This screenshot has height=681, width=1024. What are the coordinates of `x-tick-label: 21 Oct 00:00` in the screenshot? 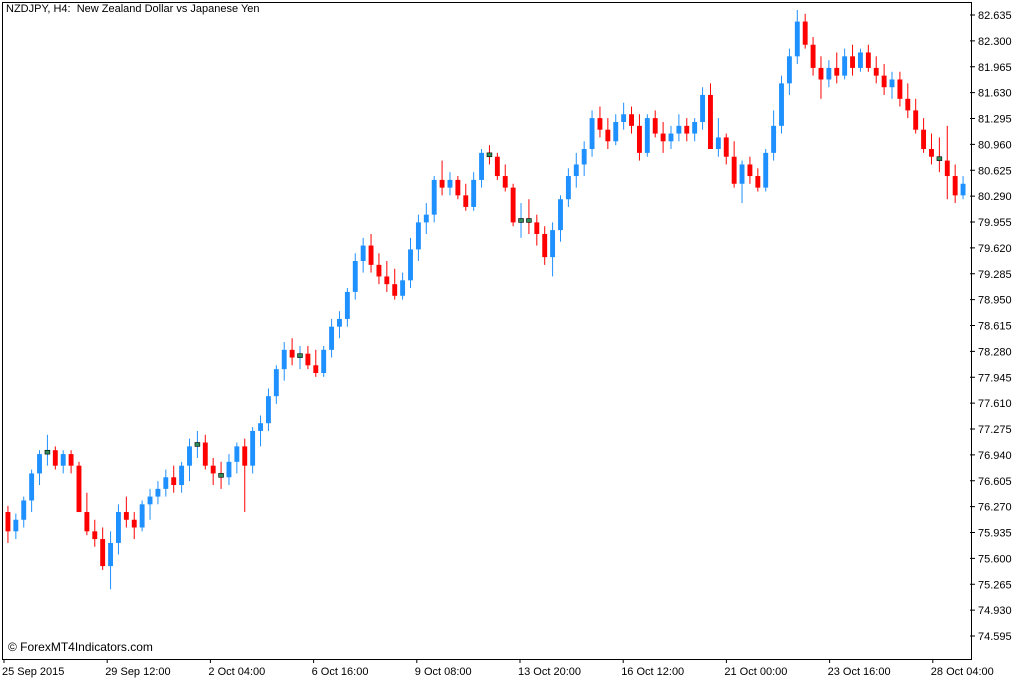 It's located at (755, 672).